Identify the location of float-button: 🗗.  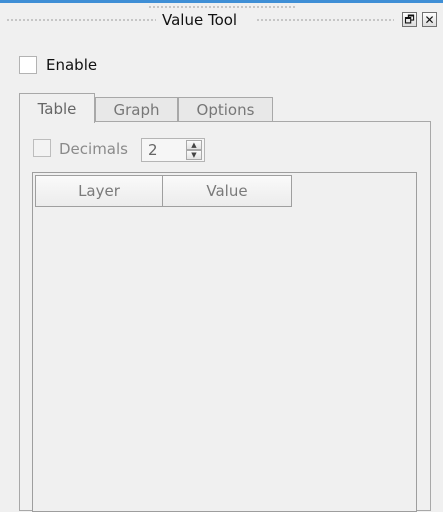
(409, 19).